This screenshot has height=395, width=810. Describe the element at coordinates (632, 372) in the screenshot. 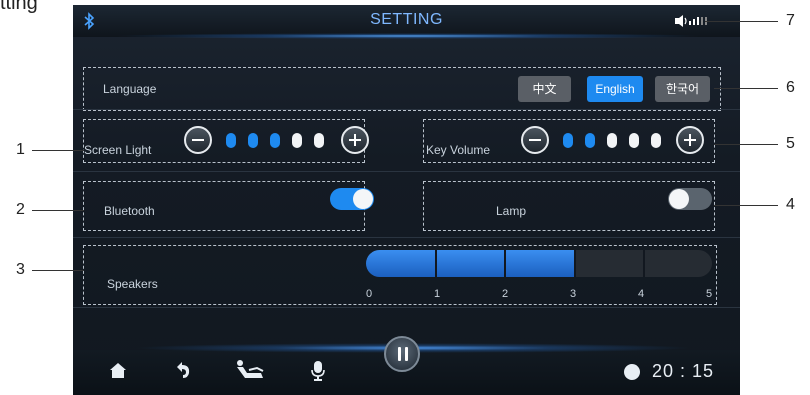

I see `clock-icon` at that location.